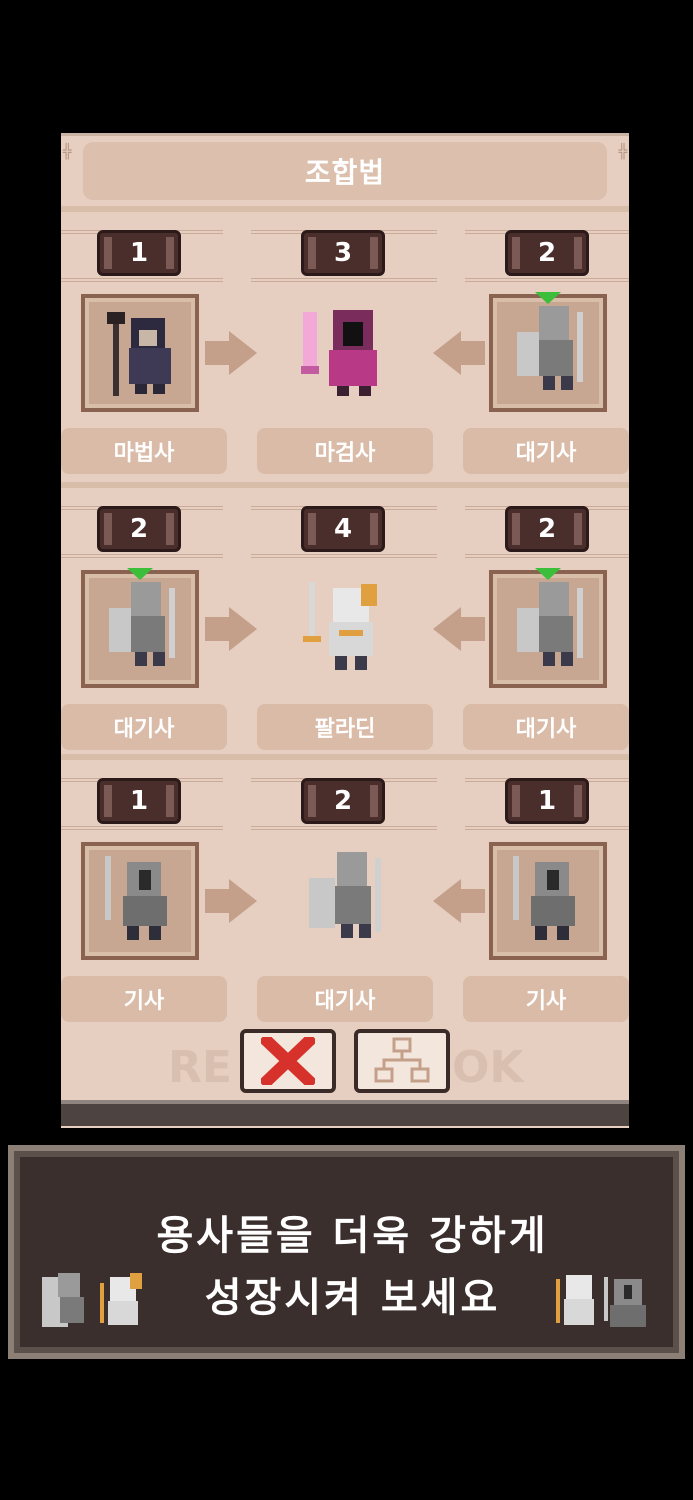 This screenshot has width=693, height=1500. Describe the element at coordinates (352, 1236) in the screenshot. I see `banner-line-1: 용사들을 더욱 강하게` at that location.